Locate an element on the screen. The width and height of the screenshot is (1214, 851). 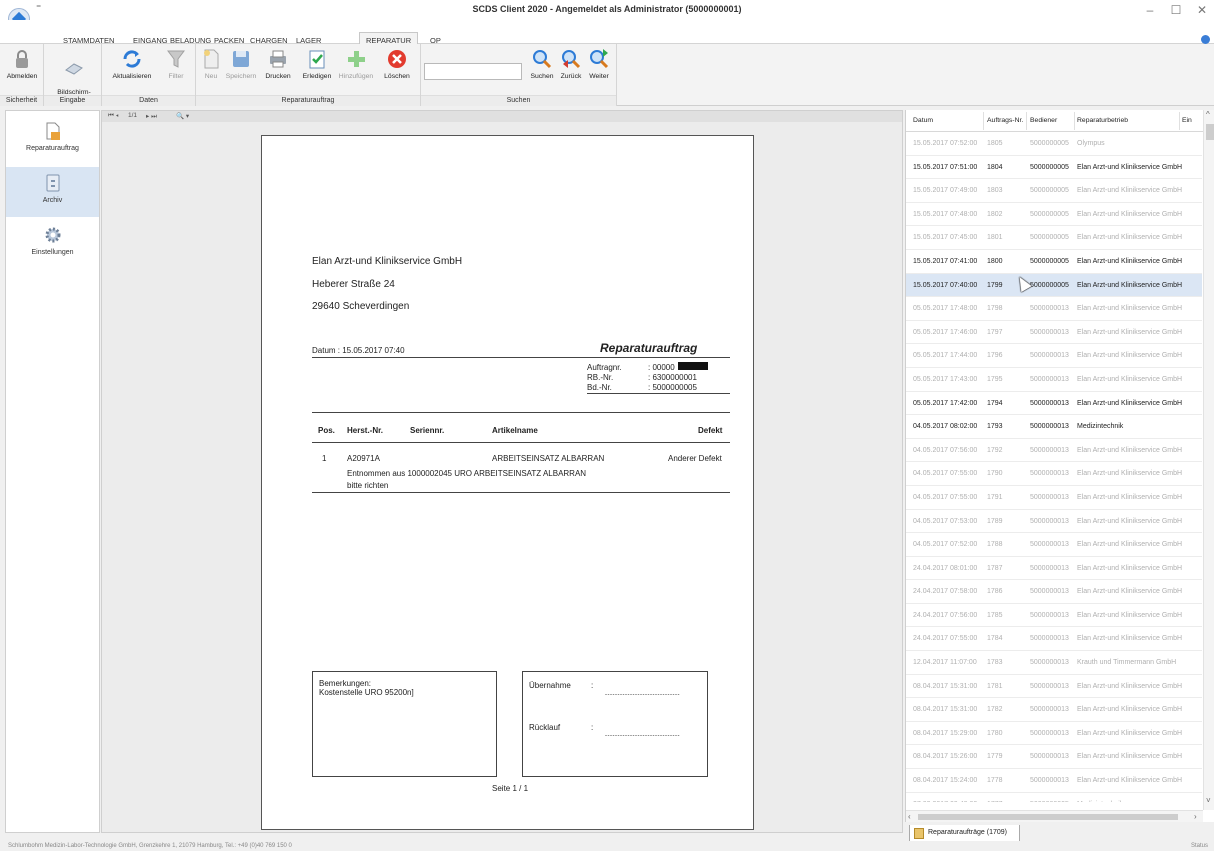
search-input is located at coordinates (473, 71).